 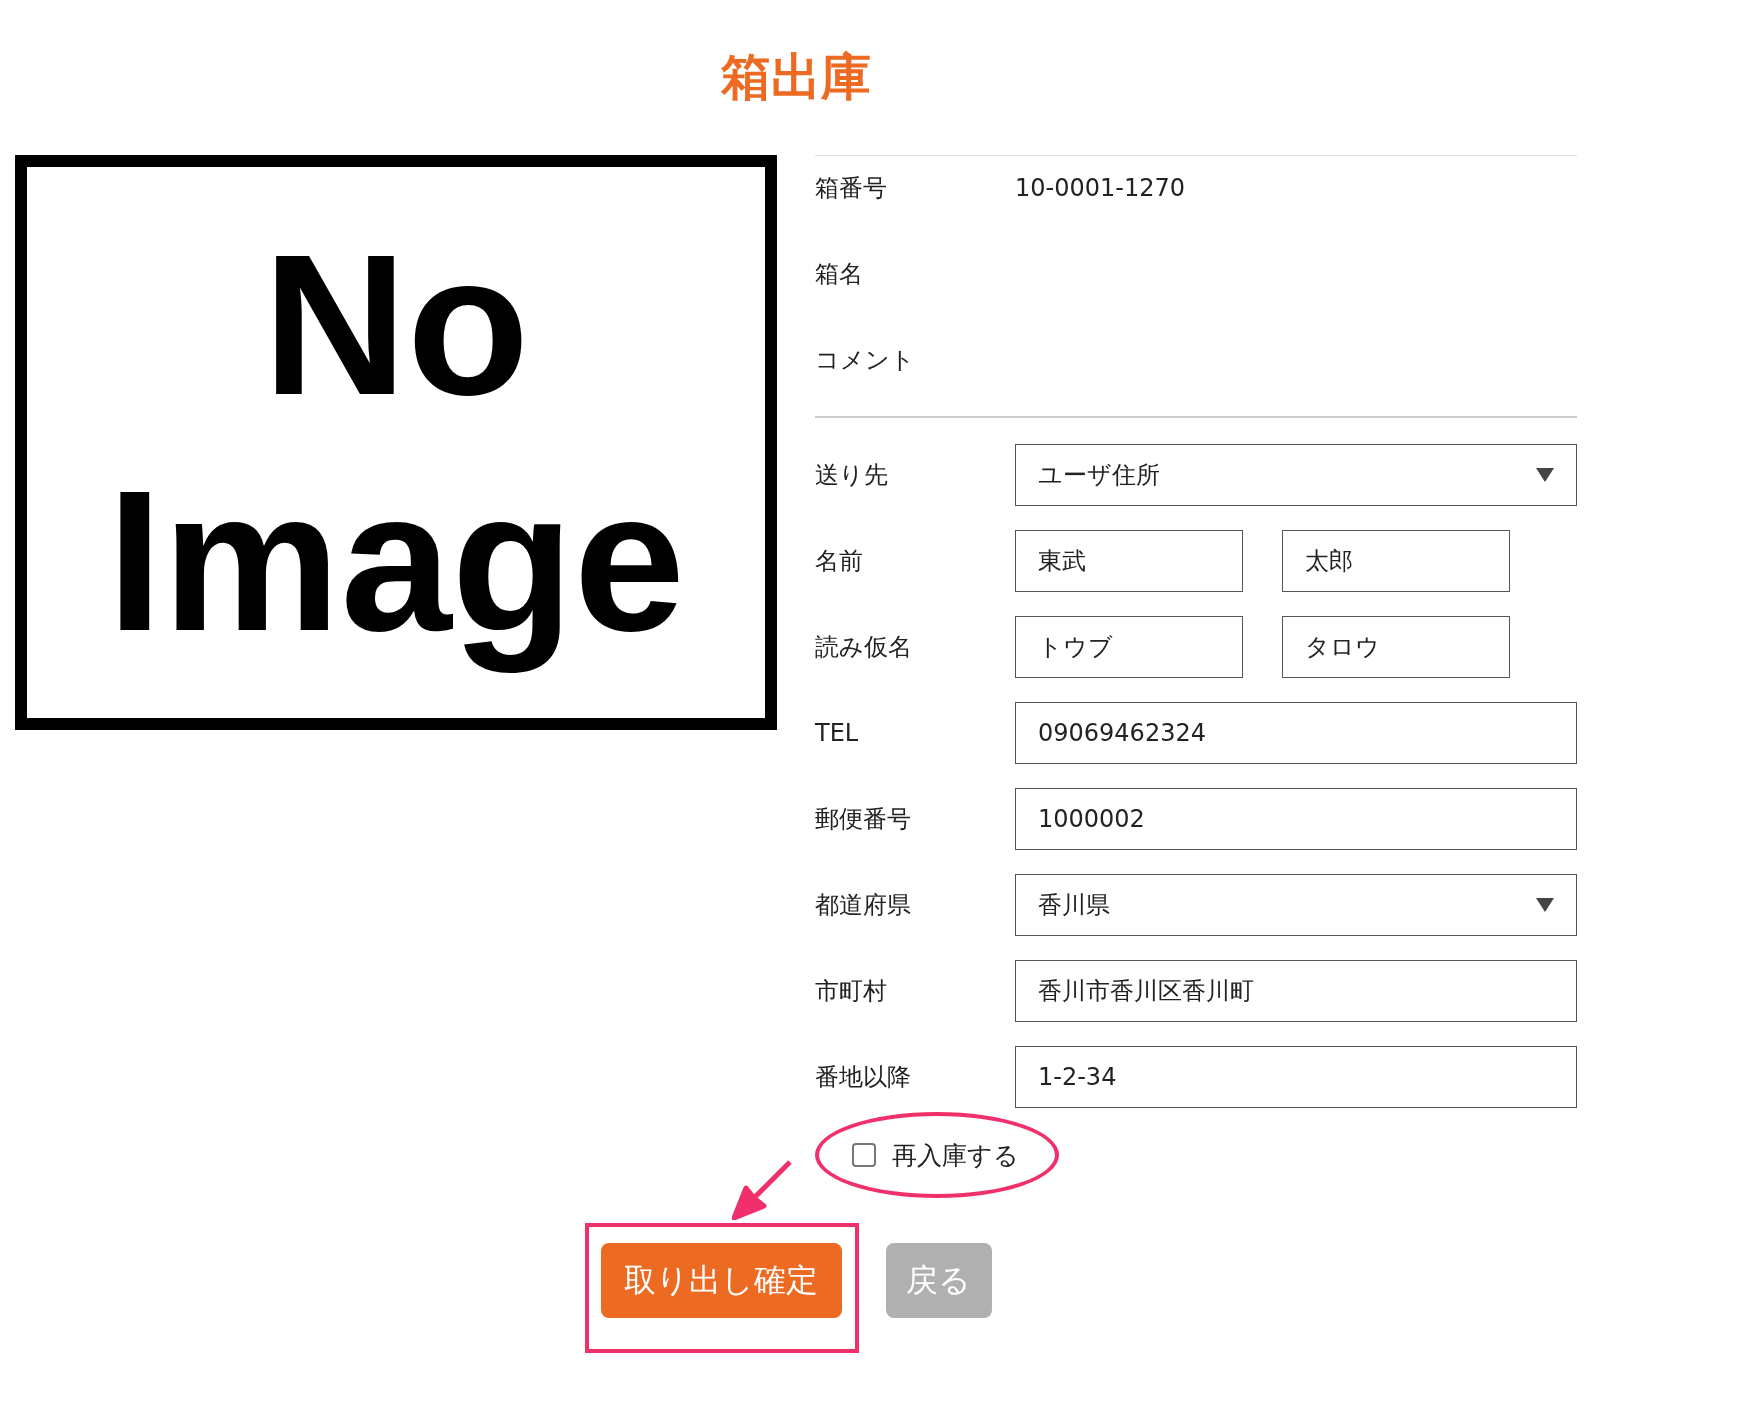 I want to click on field-label: 名前, so click(x=839, y=561).